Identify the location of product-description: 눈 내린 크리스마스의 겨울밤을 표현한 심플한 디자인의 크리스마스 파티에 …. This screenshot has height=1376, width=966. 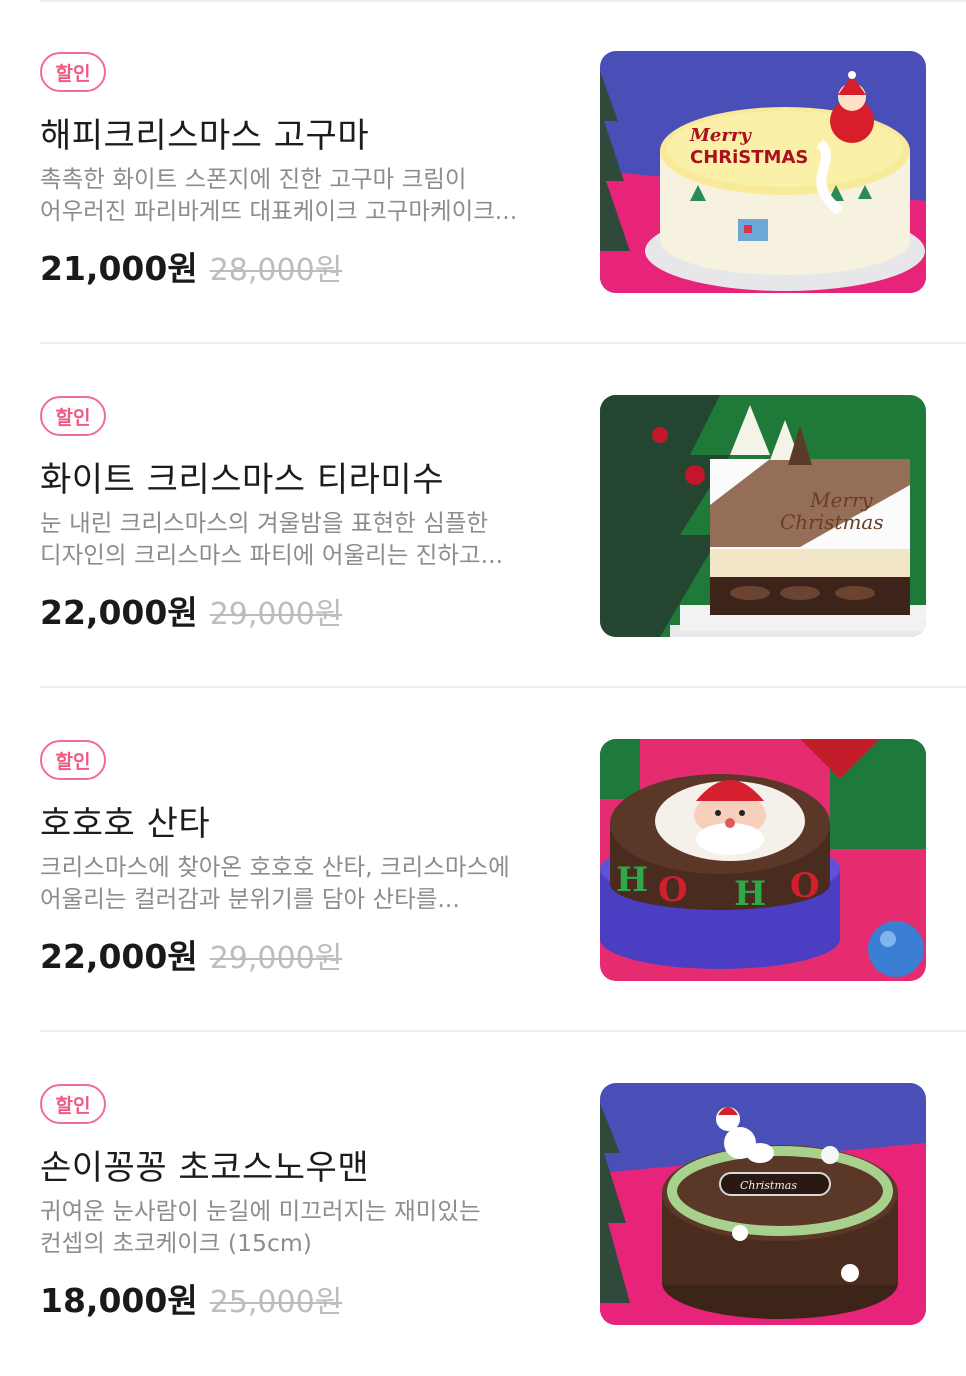
(302, 539).